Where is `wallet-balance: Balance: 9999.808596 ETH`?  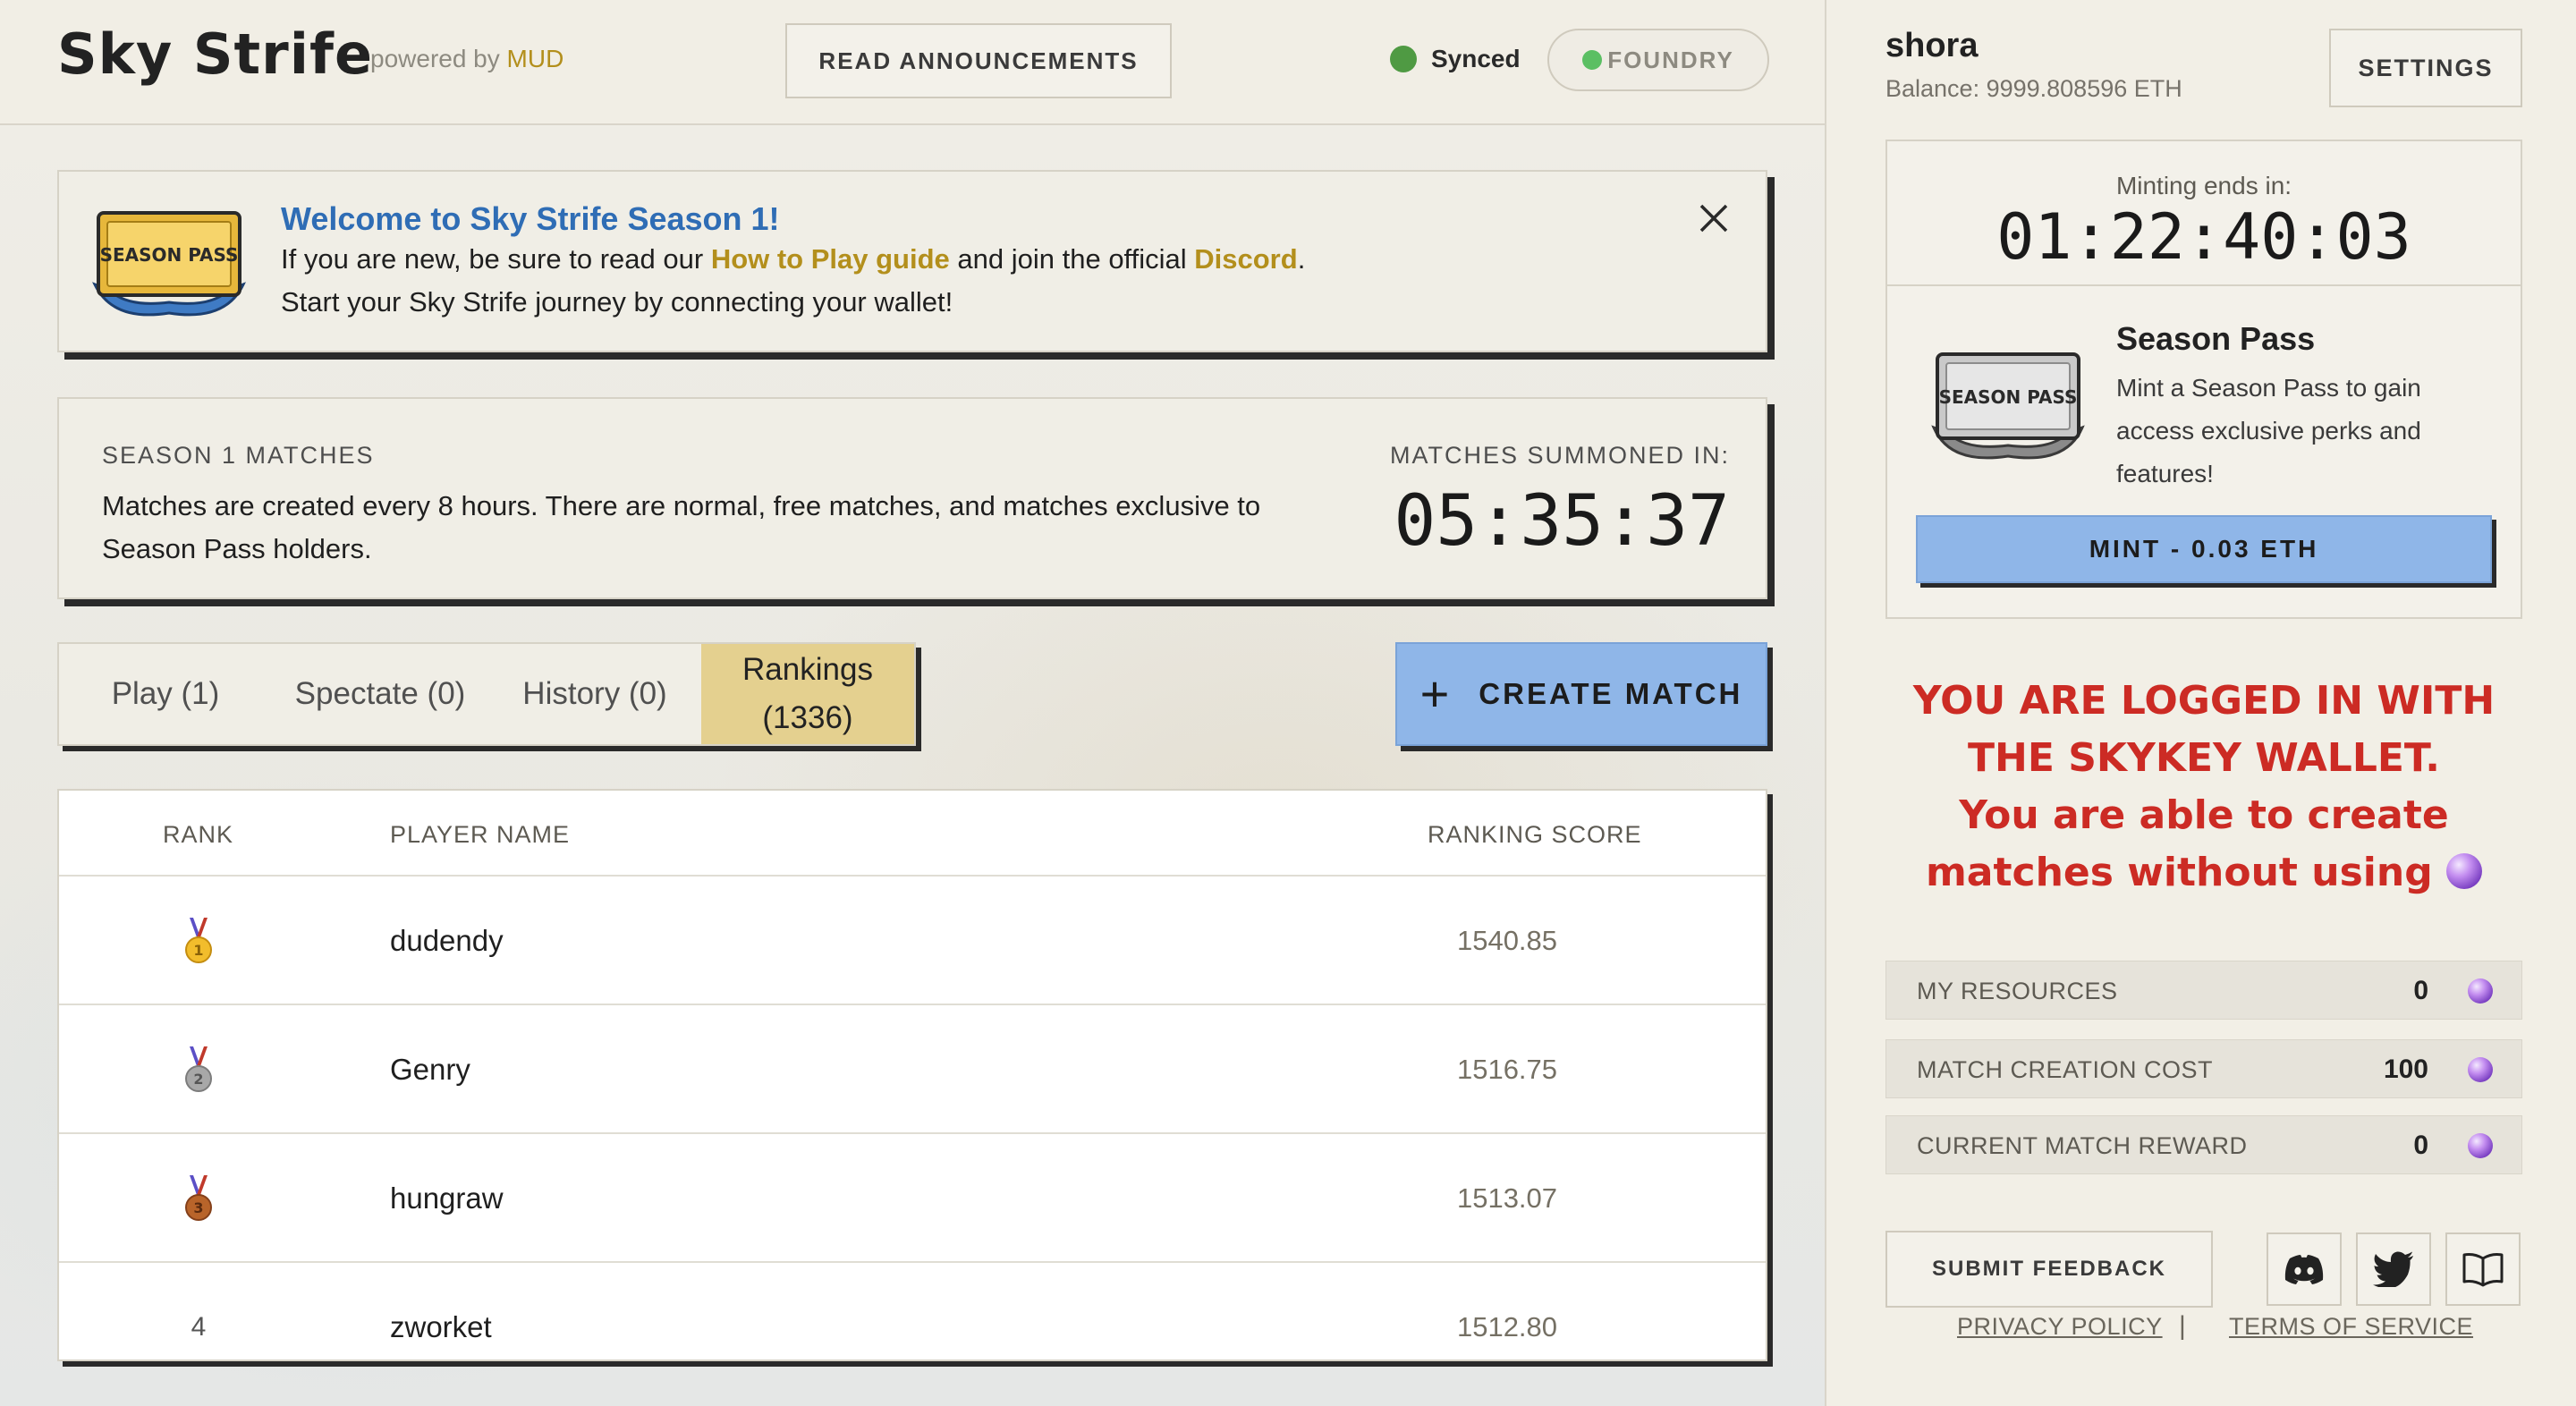 wallet-balance: Balance: 9999.808596 ETH is located at coordinates (2033, 89).